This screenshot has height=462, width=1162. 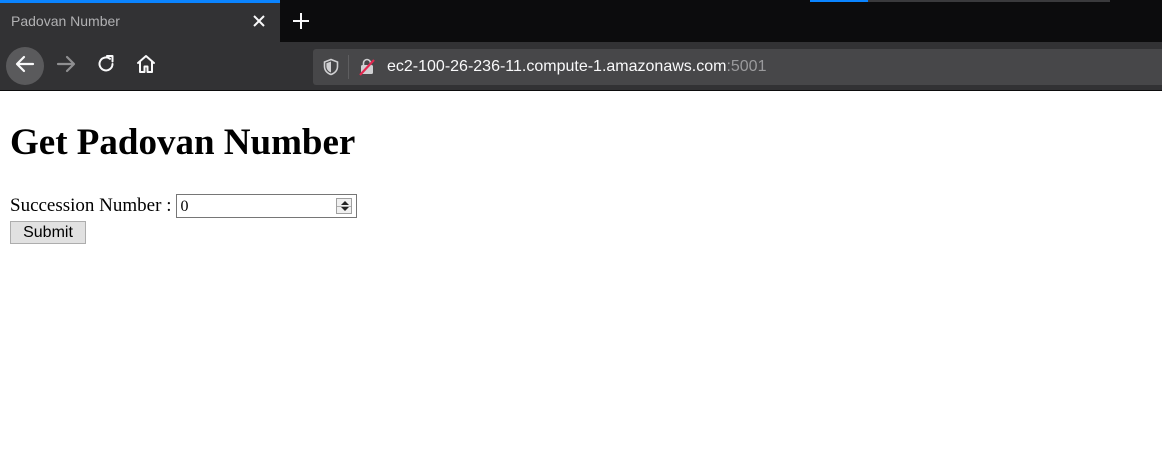 What do you see at coordinates (348, 67) in the screenshot?
I see `url-bar-separator` at bounding box center [348, 67].